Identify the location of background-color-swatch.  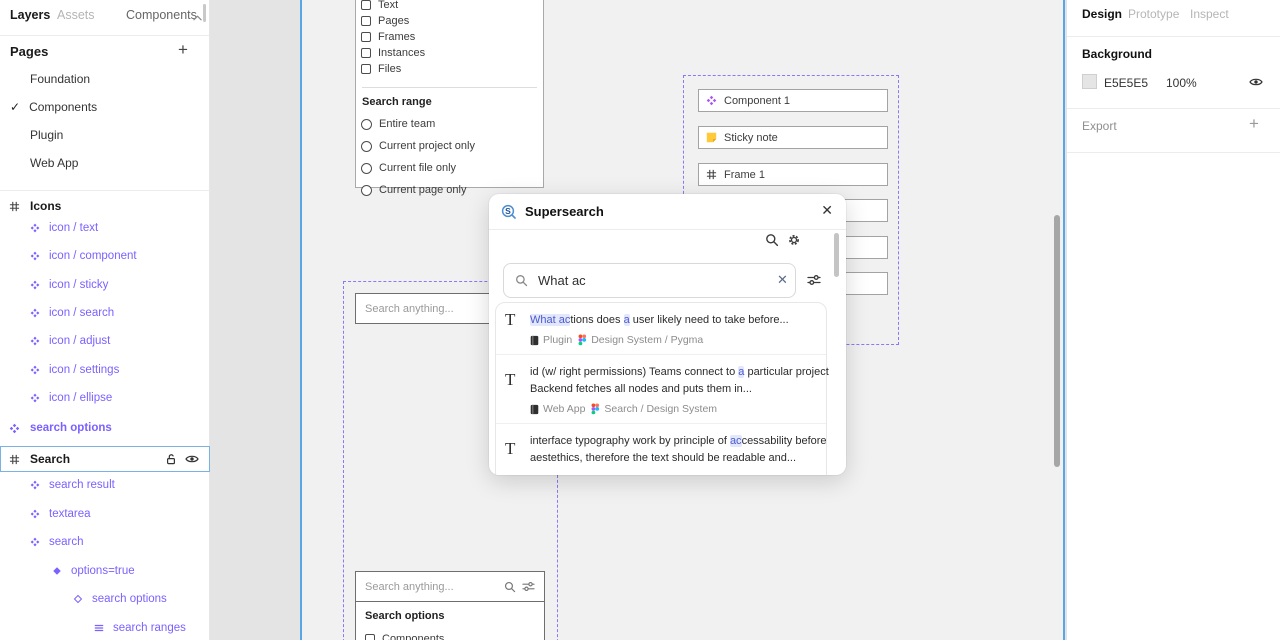
(1089, 81).